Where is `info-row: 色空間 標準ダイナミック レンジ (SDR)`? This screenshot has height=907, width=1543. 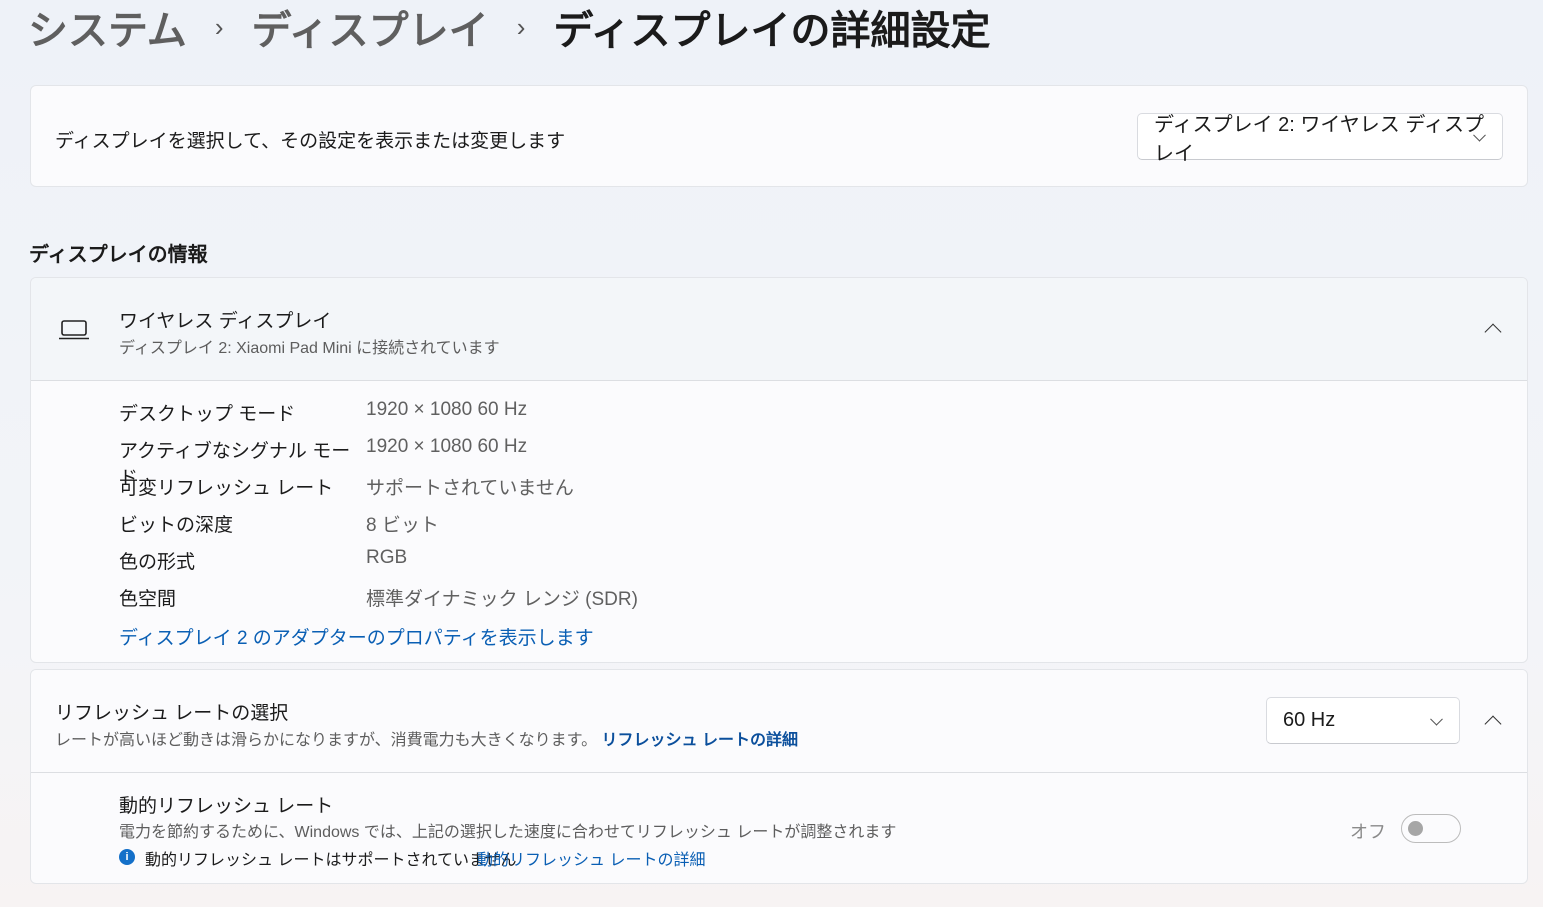 info-row: 色空間 標準ダイナミック レンジ (SDR) is located at coordinates (378, 599).